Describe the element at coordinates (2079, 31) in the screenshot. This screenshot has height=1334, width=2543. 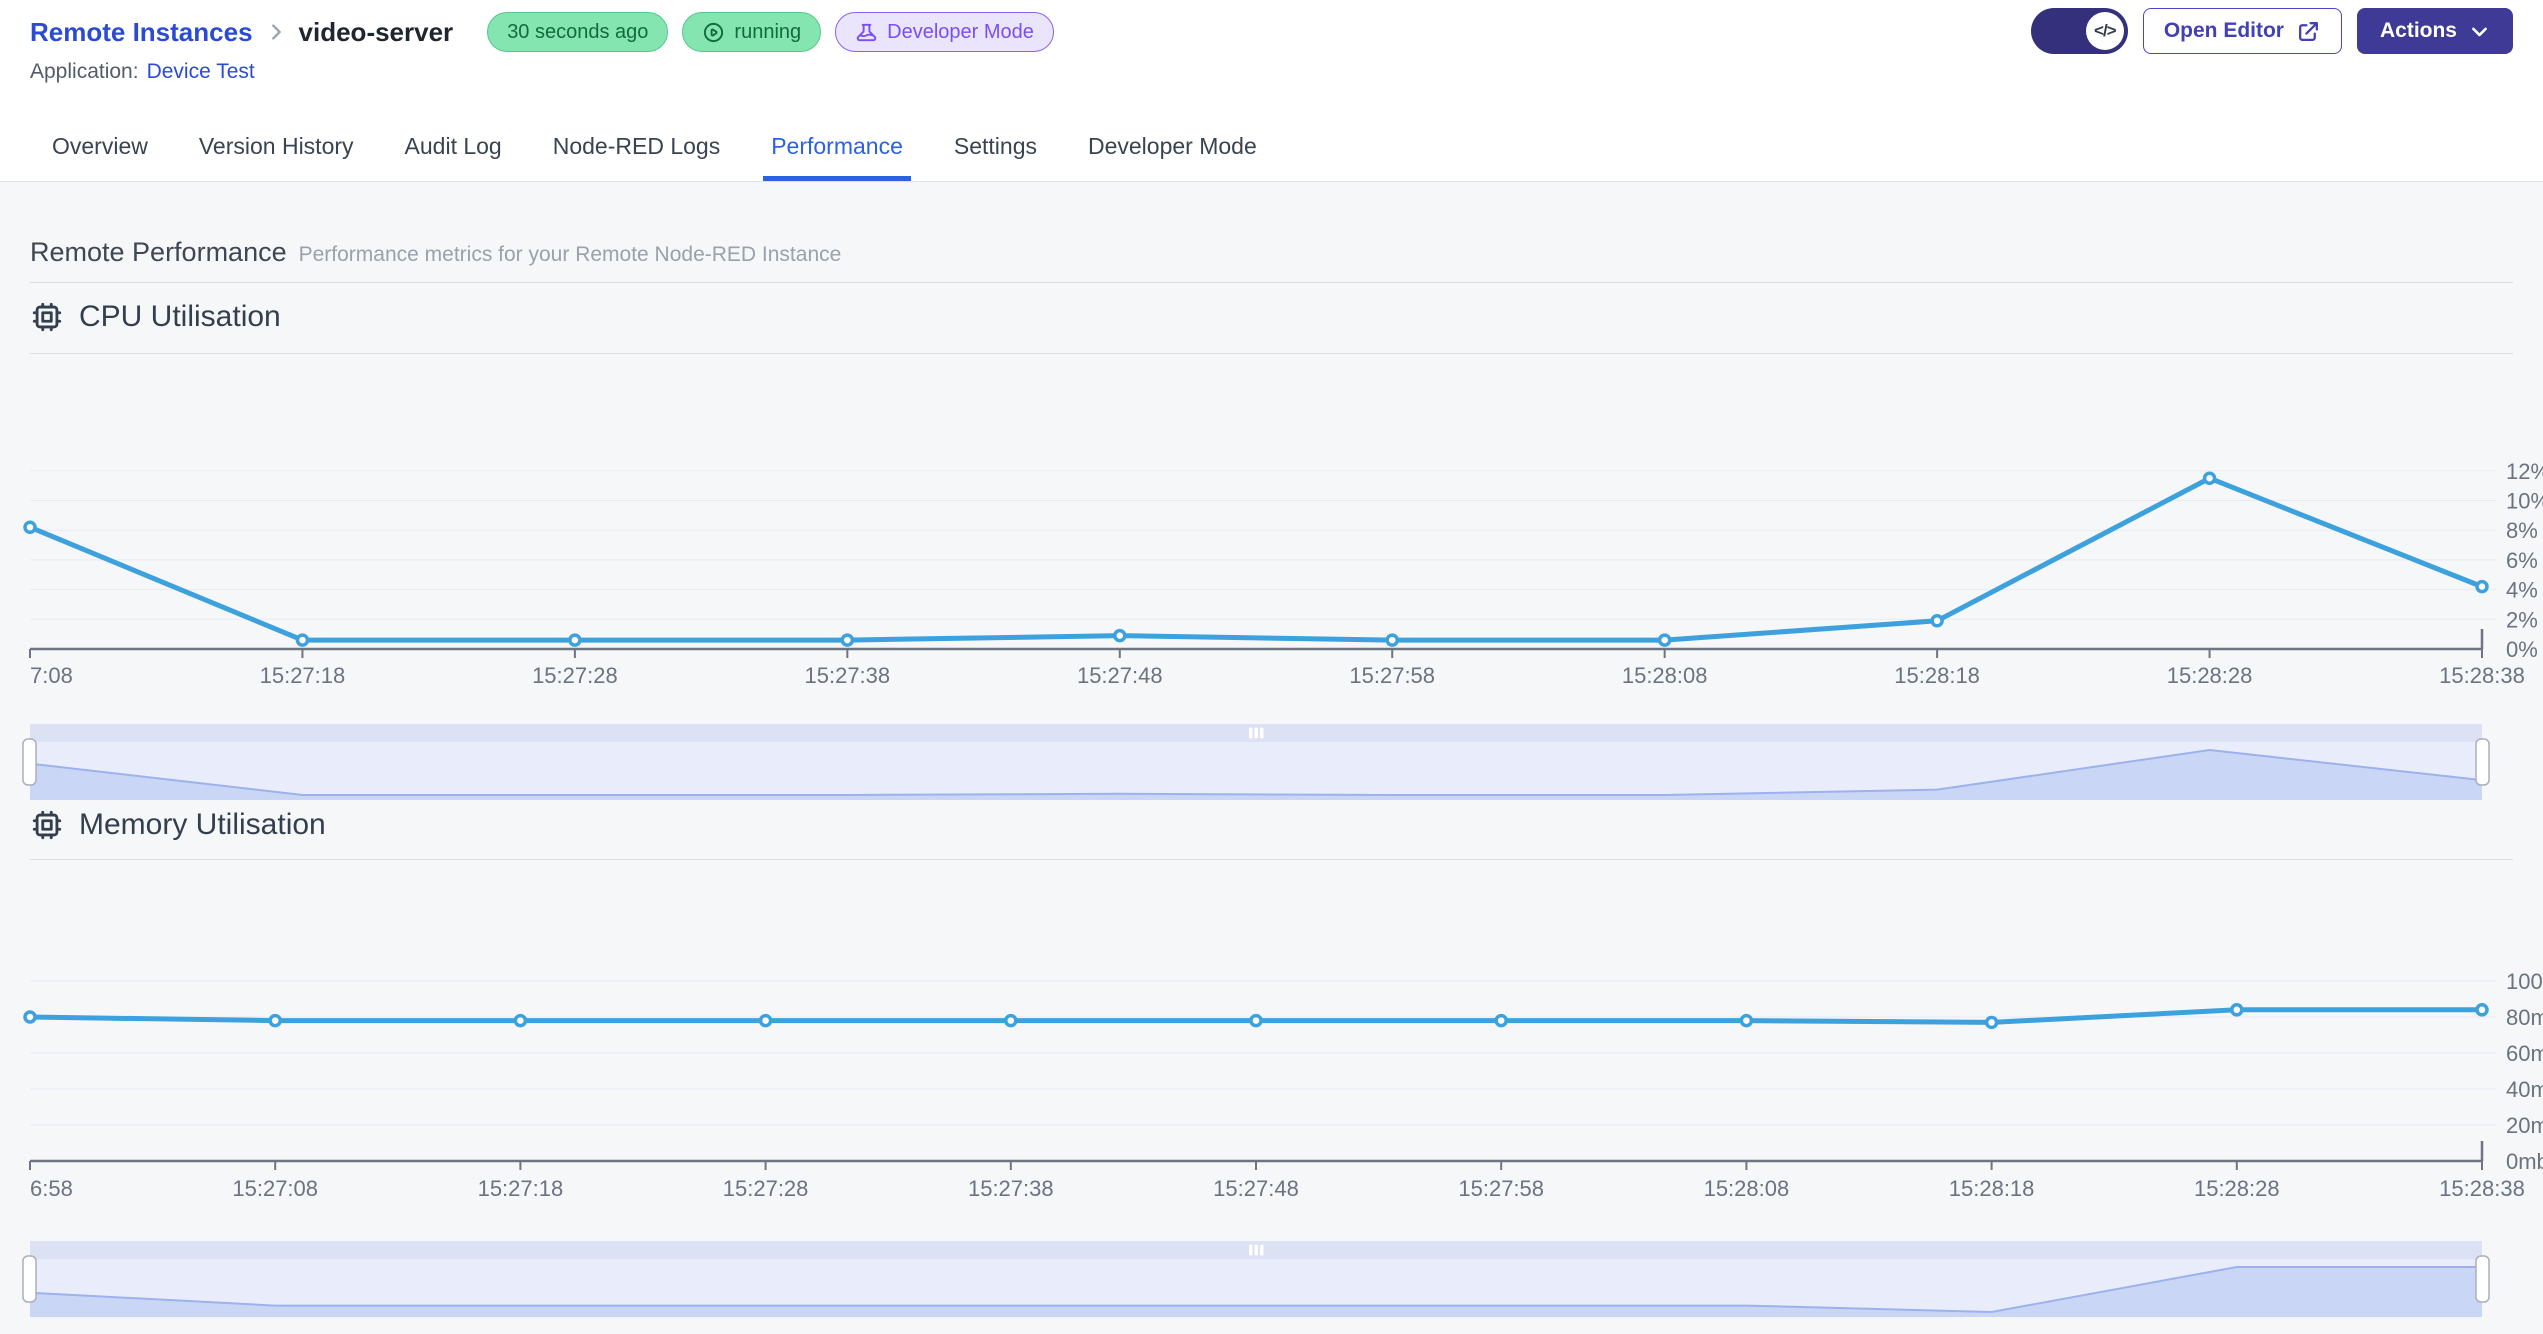
I see `developer-mode-toggle: </>` at that location.